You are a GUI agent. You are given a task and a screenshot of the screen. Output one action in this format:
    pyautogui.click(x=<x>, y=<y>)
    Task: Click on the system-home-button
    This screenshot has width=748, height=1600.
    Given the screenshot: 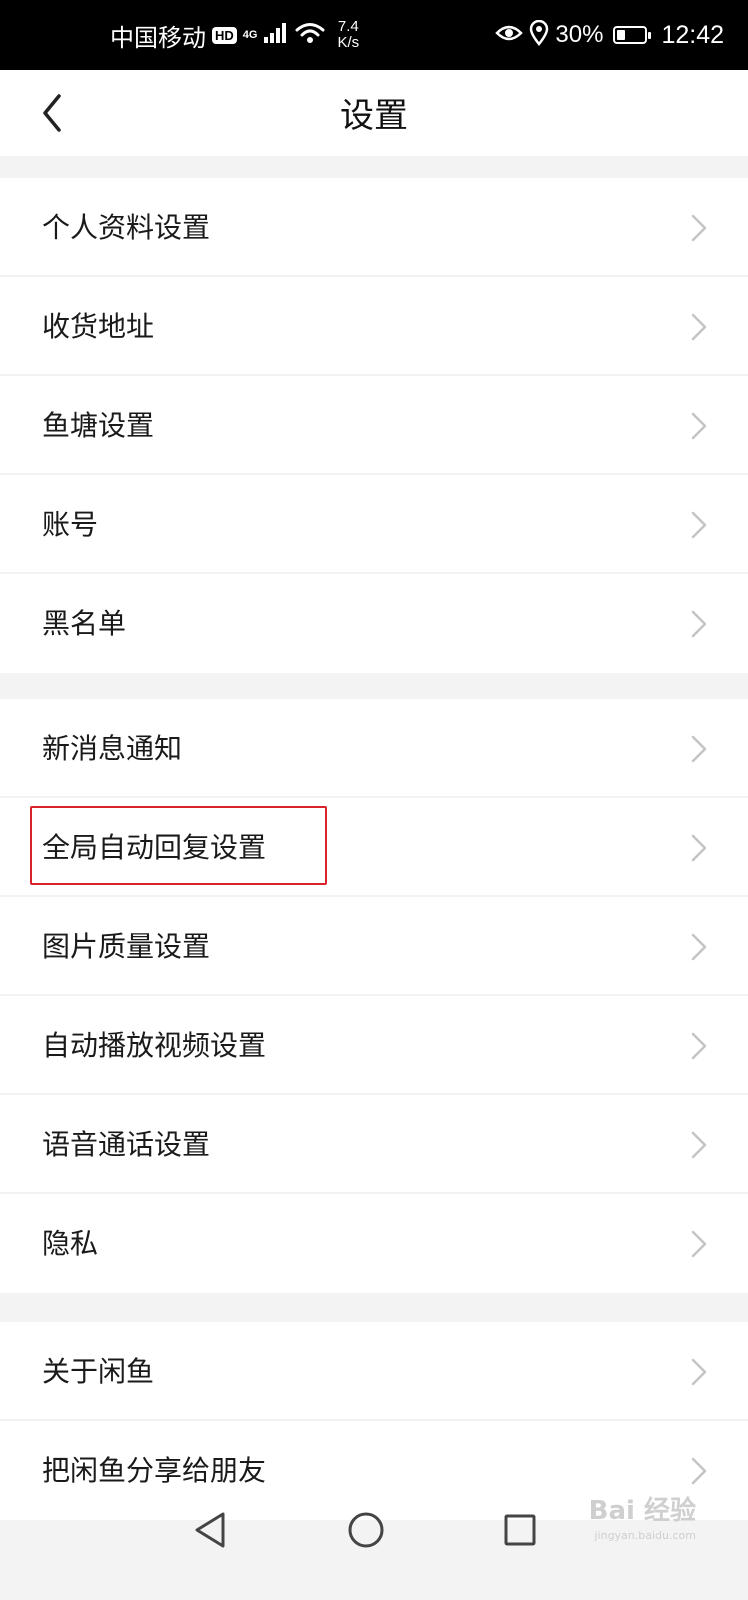 What is the action you would take?
    pyautogui.click(x=366, y=1530)
    